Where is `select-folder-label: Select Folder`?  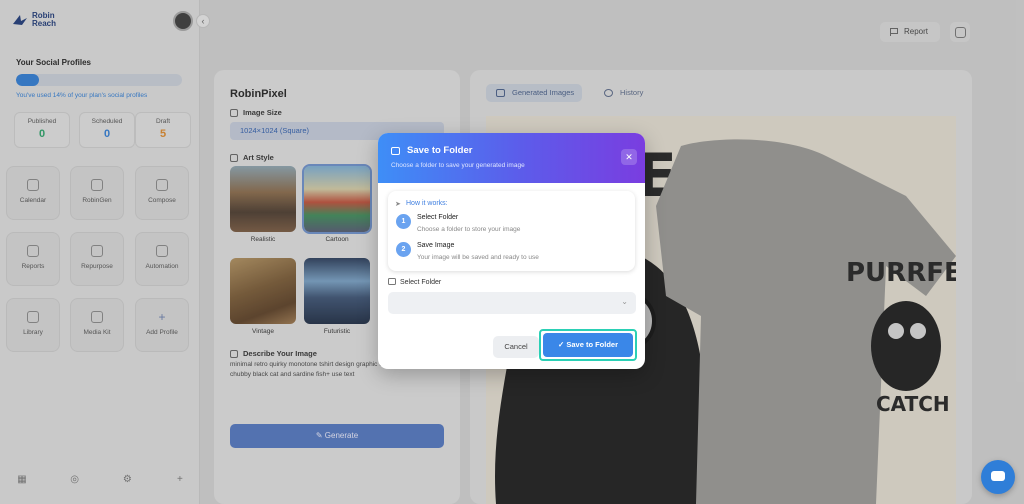 select-folder-label: Select Folder is located at coordinates (421, 282).